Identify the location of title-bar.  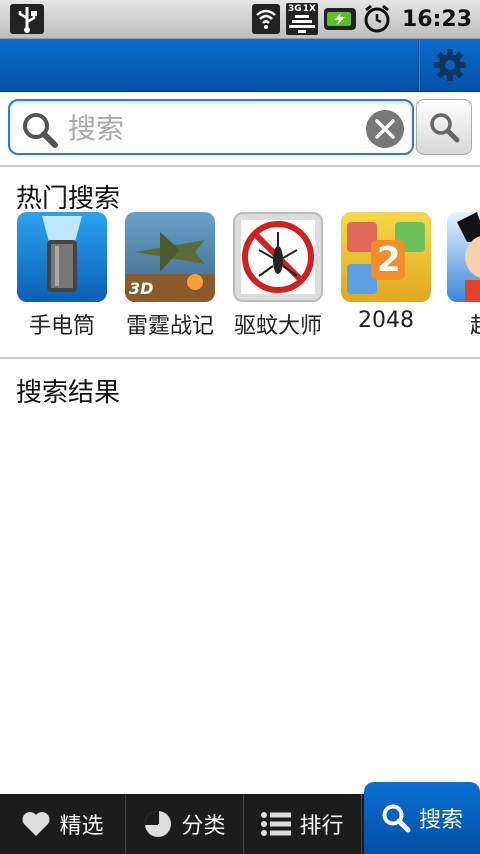
(240, 65).